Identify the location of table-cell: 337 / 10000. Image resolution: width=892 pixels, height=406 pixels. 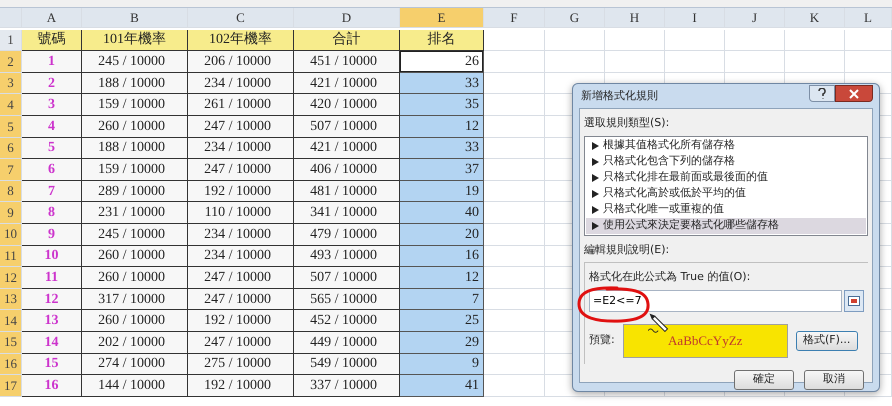
(347, 386).